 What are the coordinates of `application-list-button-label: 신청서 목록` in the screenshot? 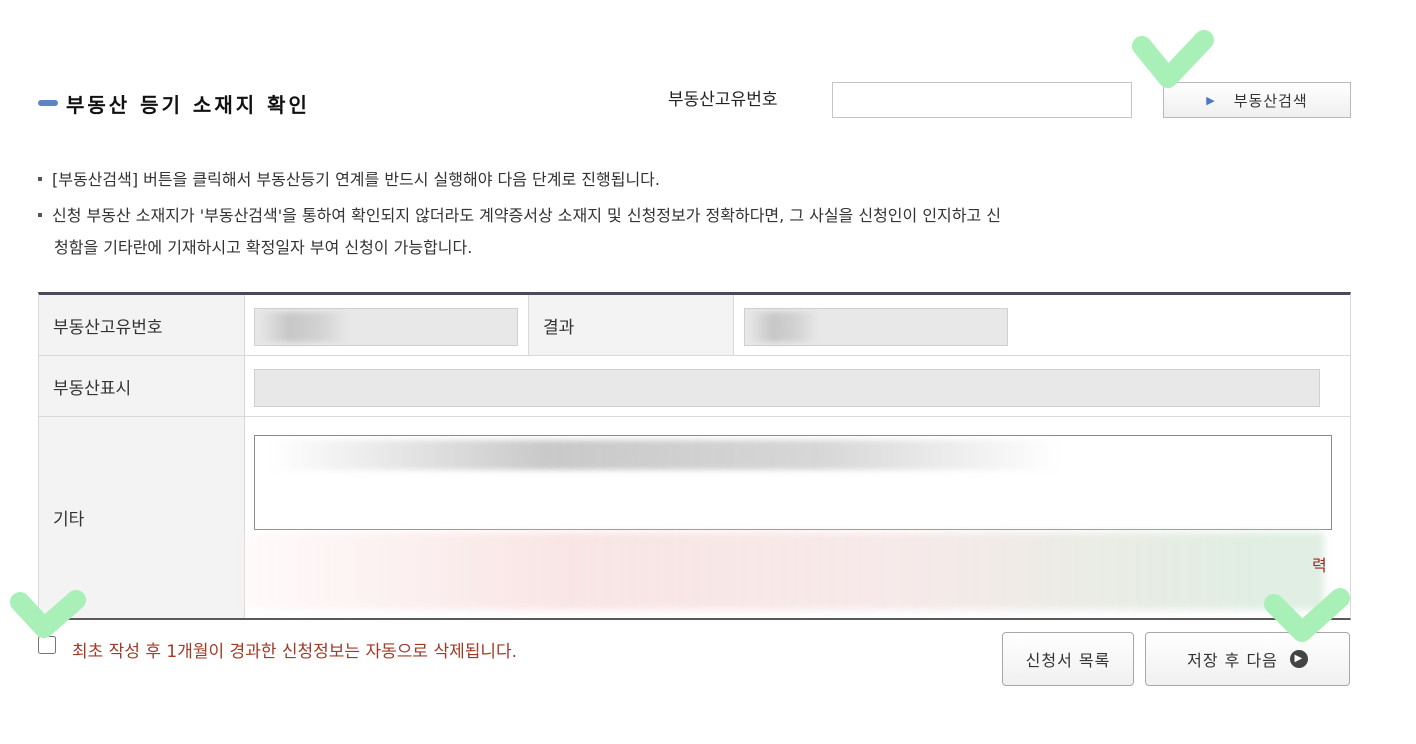 It's located at (1068, 660).